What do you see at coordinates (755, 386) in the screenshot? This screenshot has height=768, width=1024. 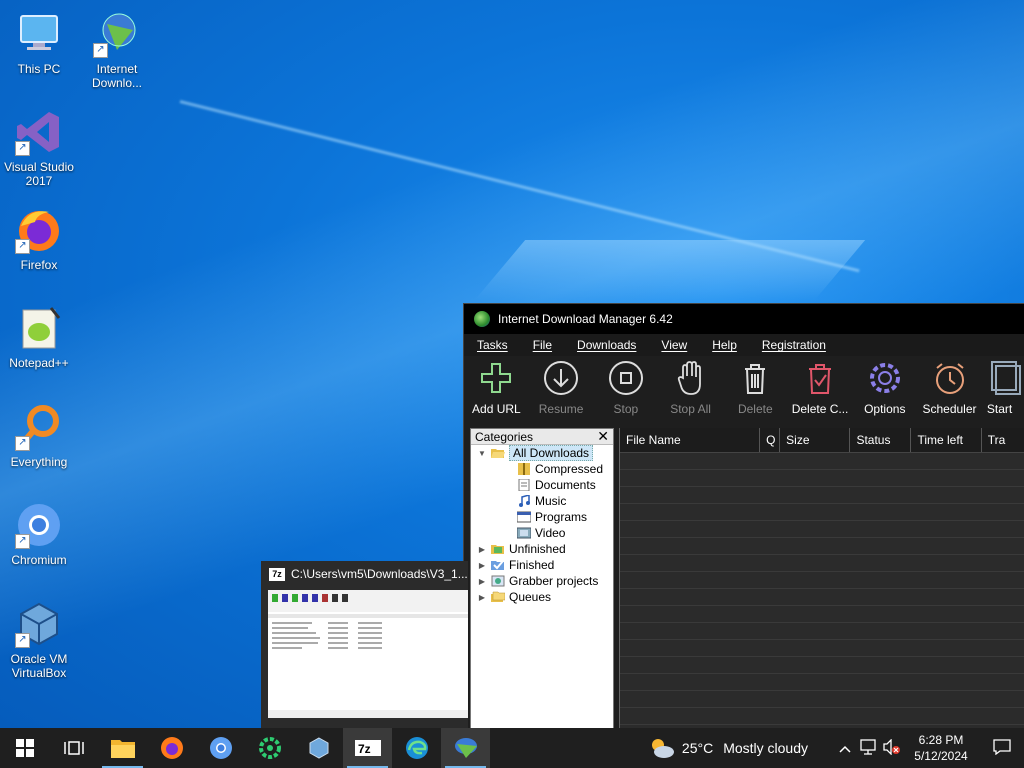 I see `delete-button: Delete` at bounding box center [755, 386].